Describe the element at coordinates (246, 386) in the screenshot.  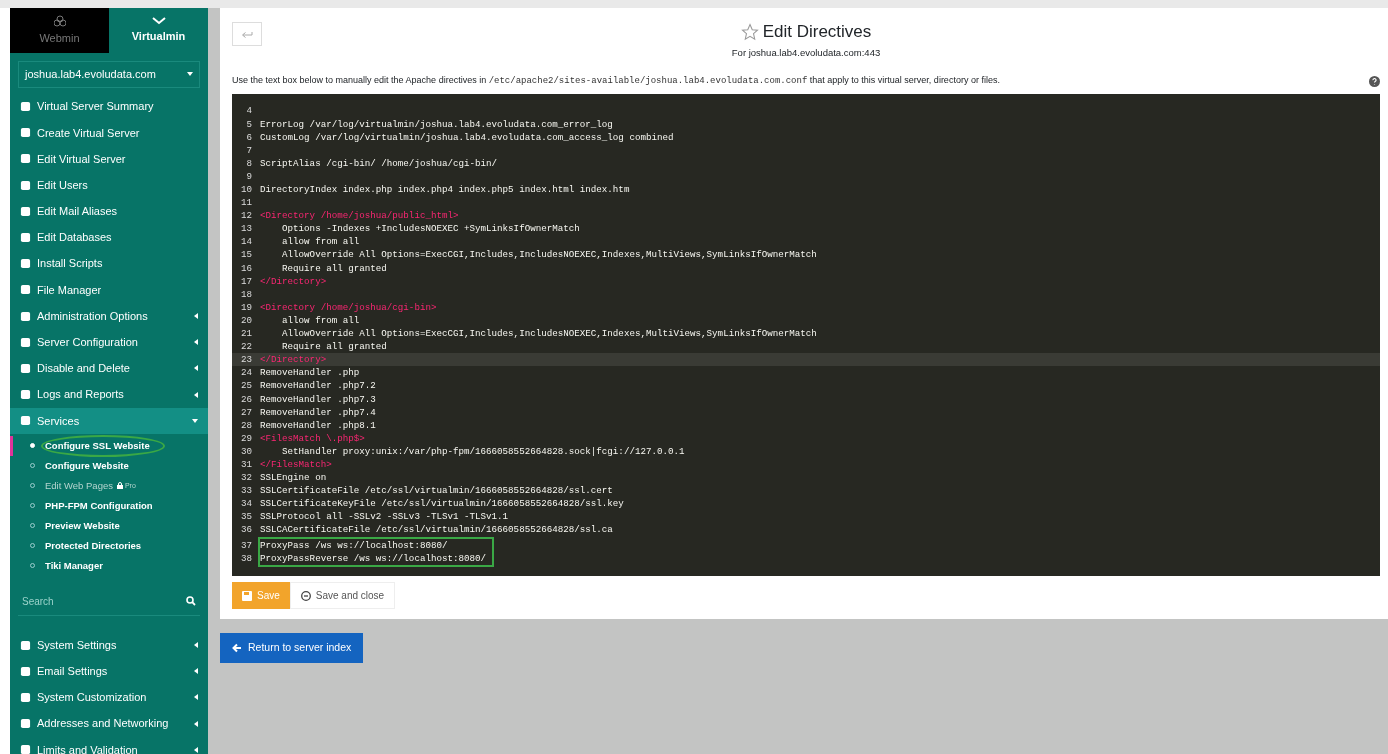
I see `line-number: 25` at that location.